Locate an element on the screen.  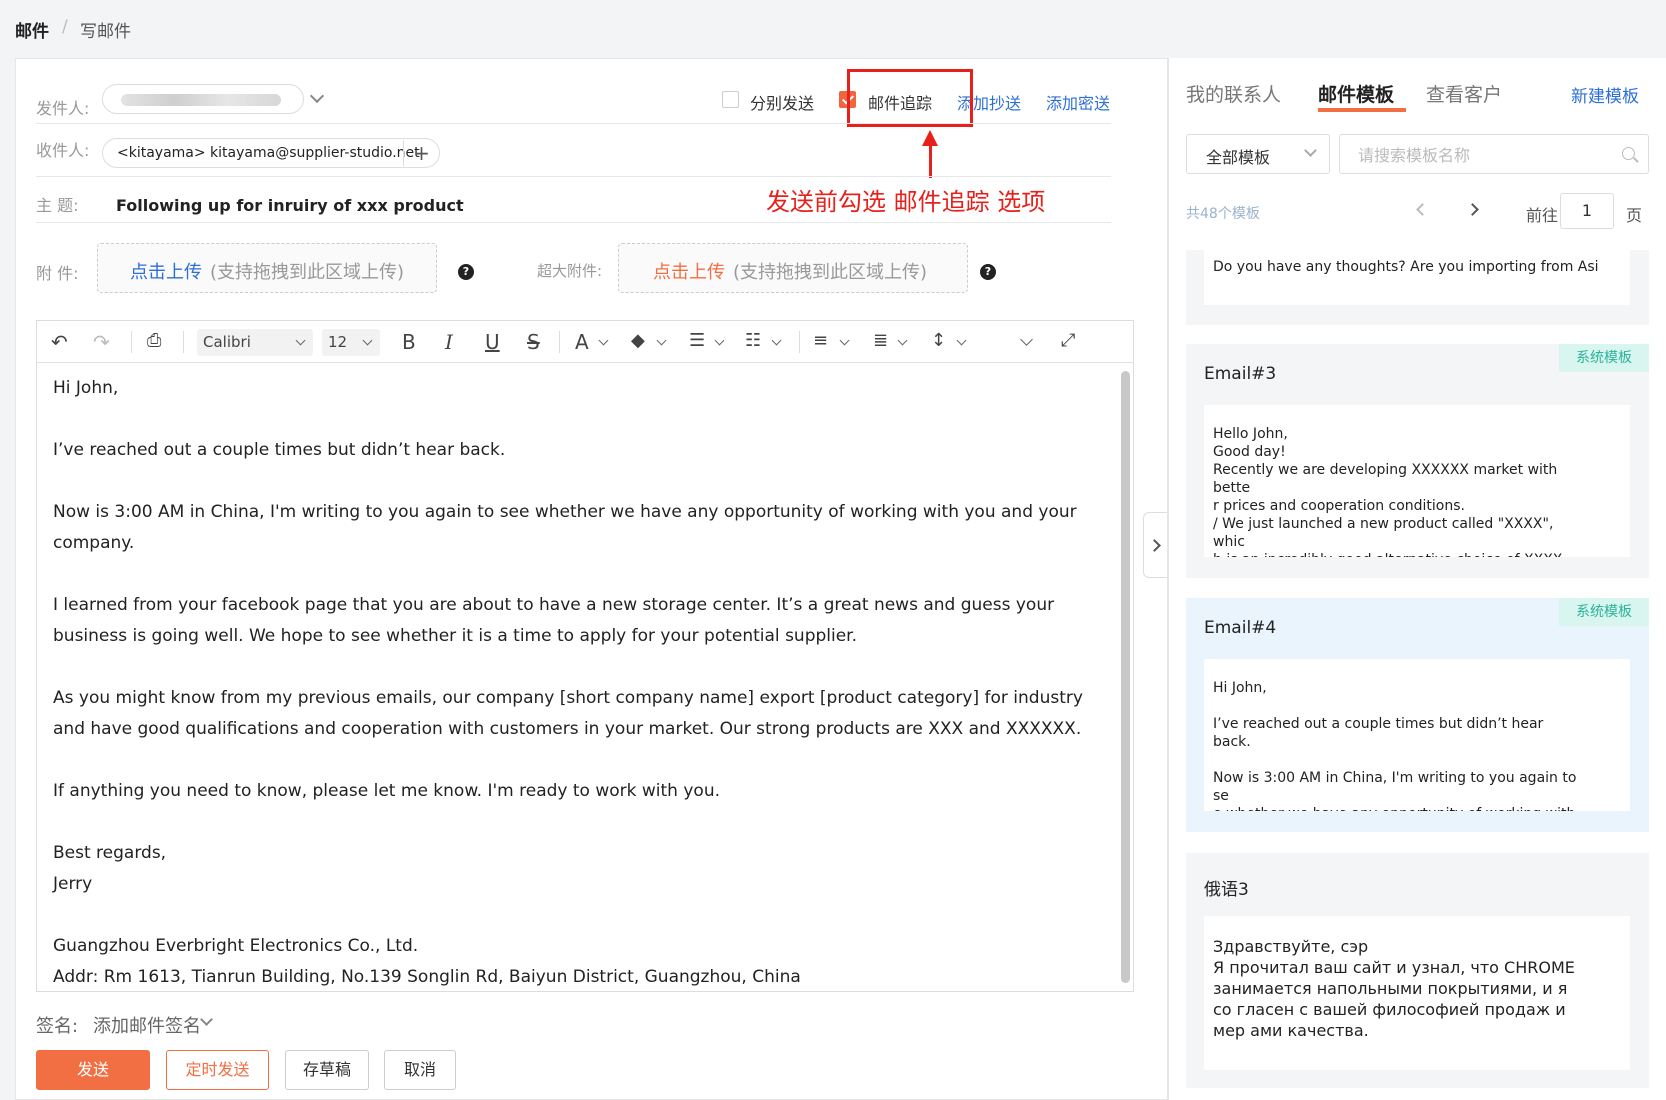
attachment-dropzone: 点击上传 (支持拖拽到此区域上传) is located at coordinates (267, 268).